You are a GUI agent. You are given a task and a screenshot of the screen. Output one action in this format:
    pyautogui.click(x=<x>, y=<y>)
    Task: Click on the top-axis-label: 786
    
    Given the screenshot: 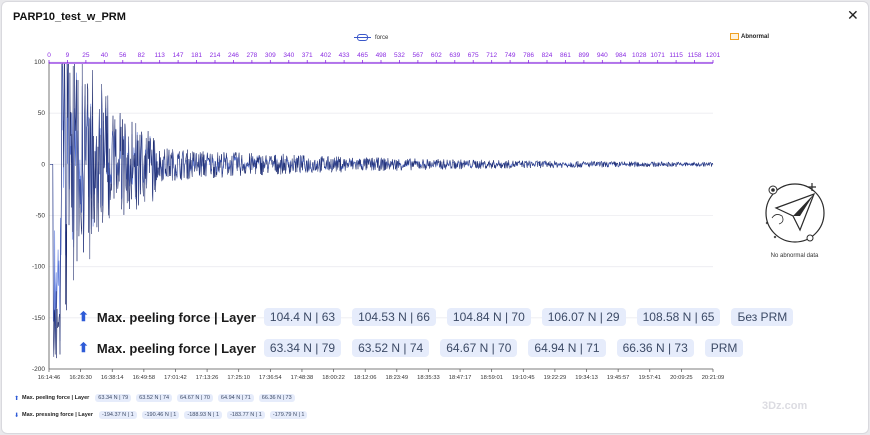 What is the action you would take?
    pyautogui.click(x=528, y=55)
    